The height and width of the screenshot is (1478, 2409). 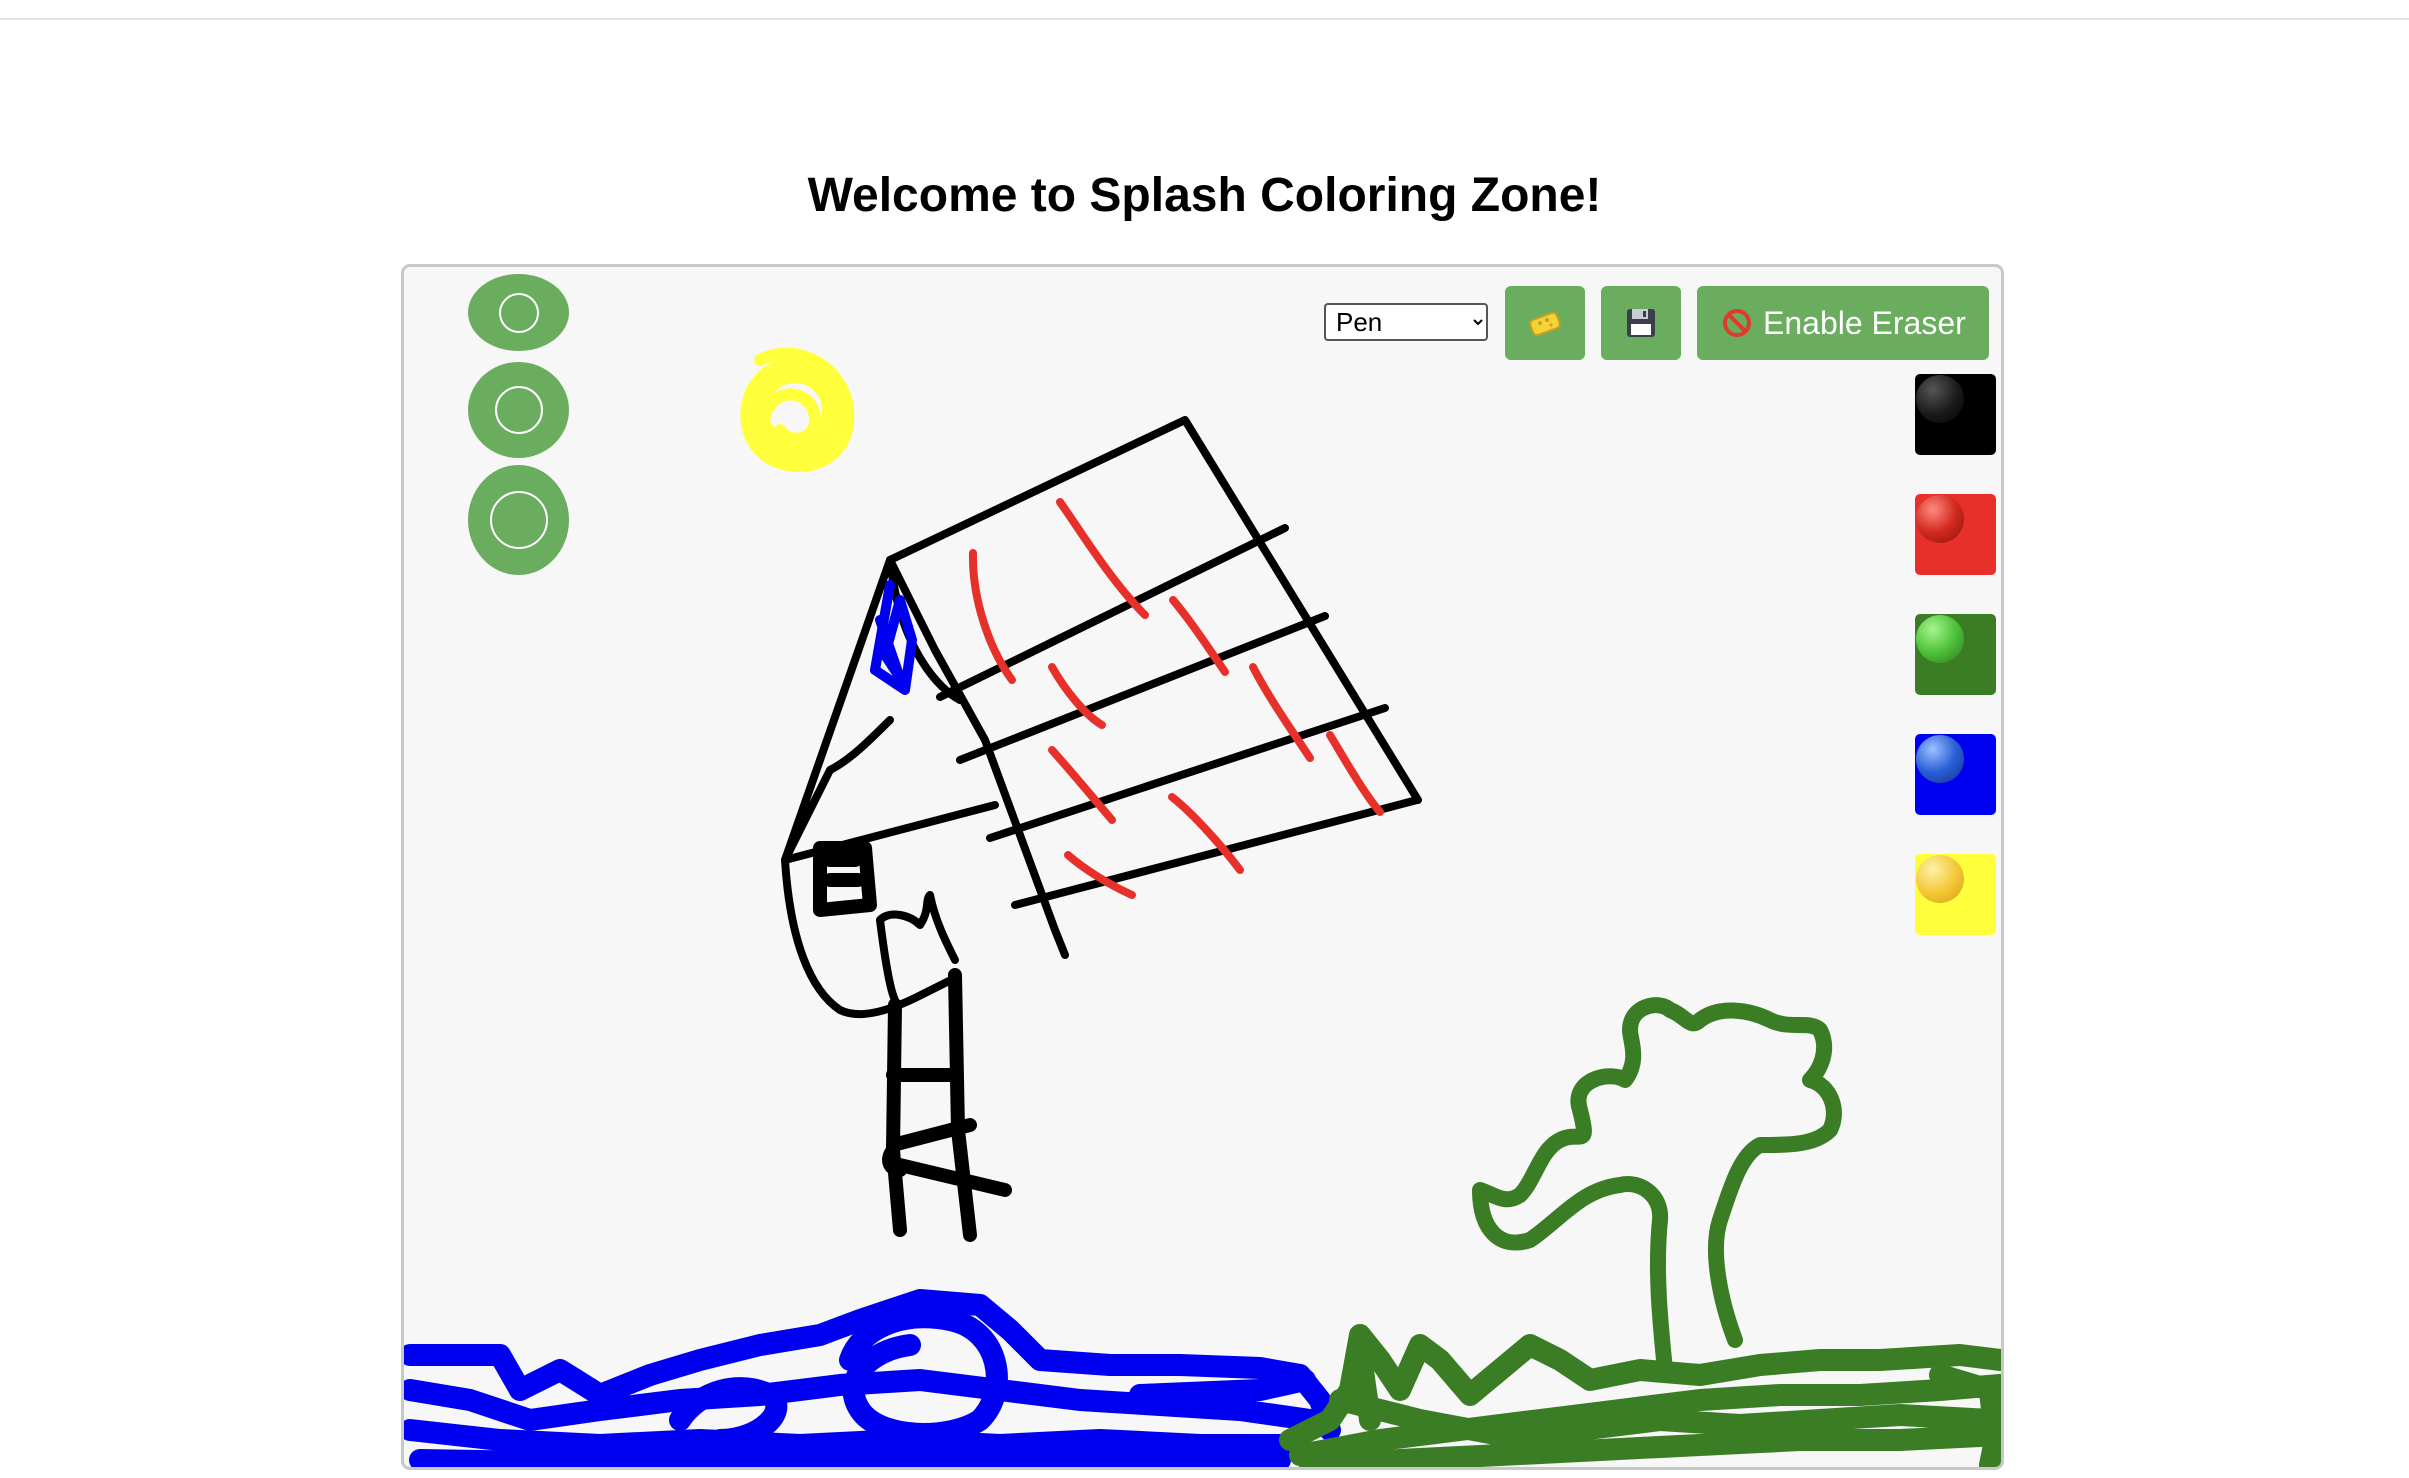 What do you see at coordinates (872, 1378) in the screenshot?
I see `water-scribble` at bounding box center [872, 1378].